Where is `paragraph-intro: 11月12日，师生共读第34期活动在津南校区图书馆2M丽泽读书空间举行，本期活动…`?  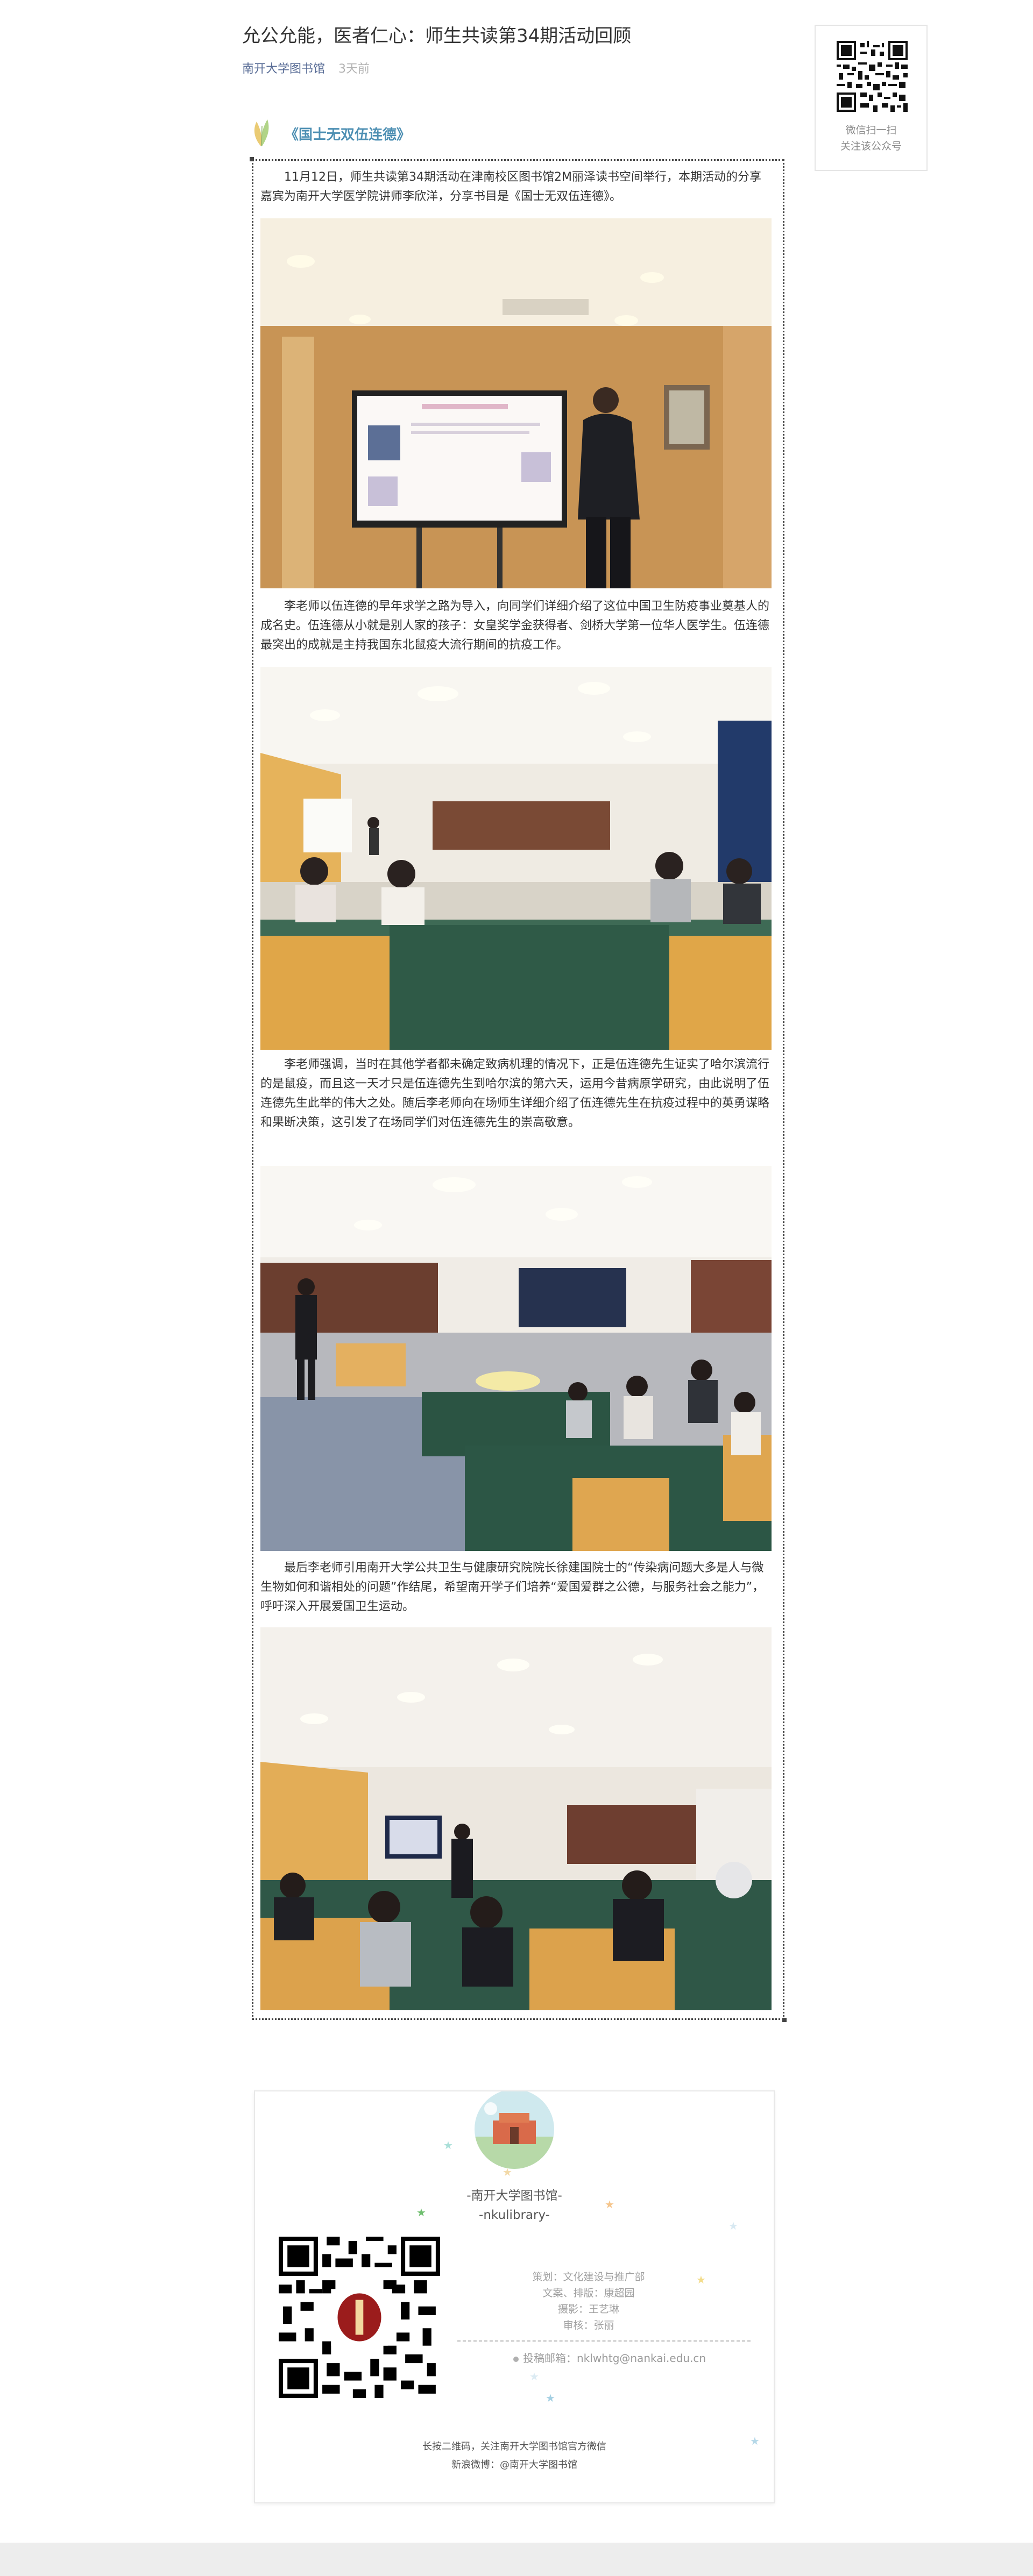
paragraph-intro: 11月12日，师生共读第34期活动在津南校区图书馆2M丽泽读书空间举行，本期活动… is located at coordinates (510, 186).